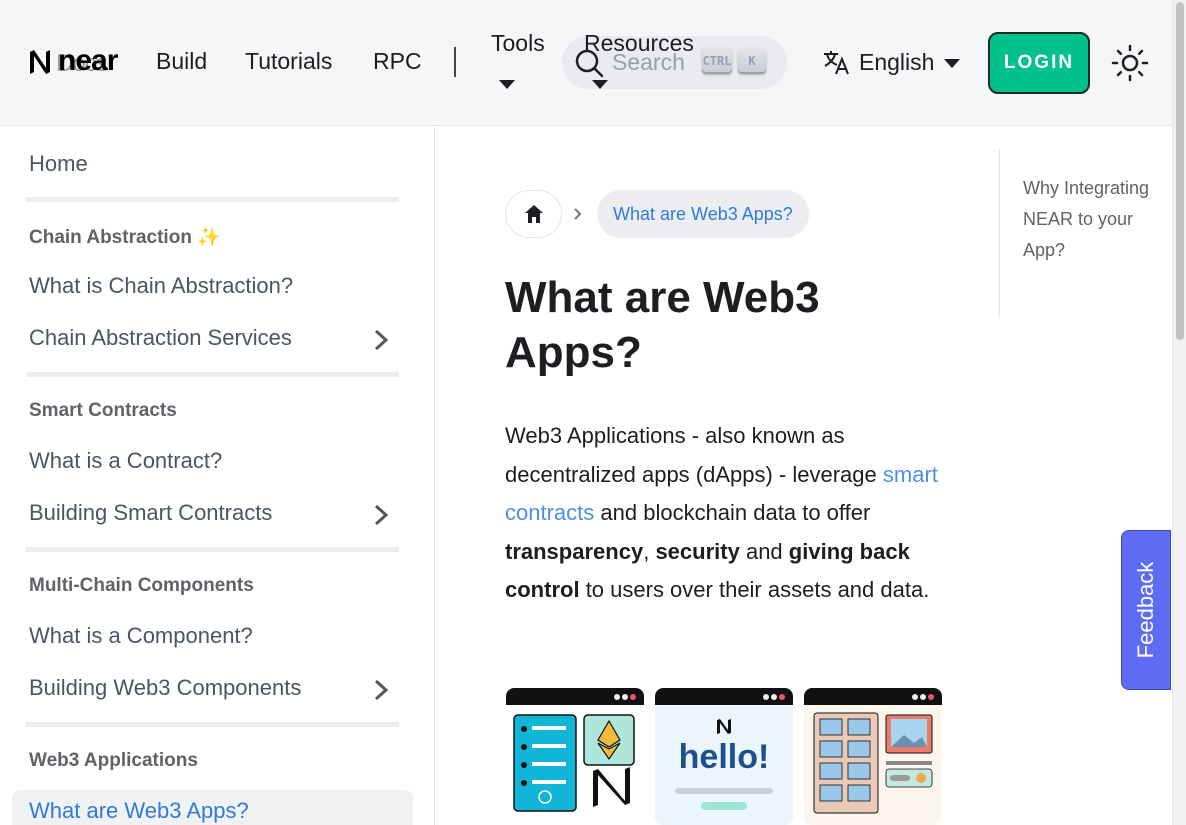 Image resolution: width=1186 pixels, height=825 pixels. I want to click on nav-resources-dropdown: Resources, so click(639, 43).